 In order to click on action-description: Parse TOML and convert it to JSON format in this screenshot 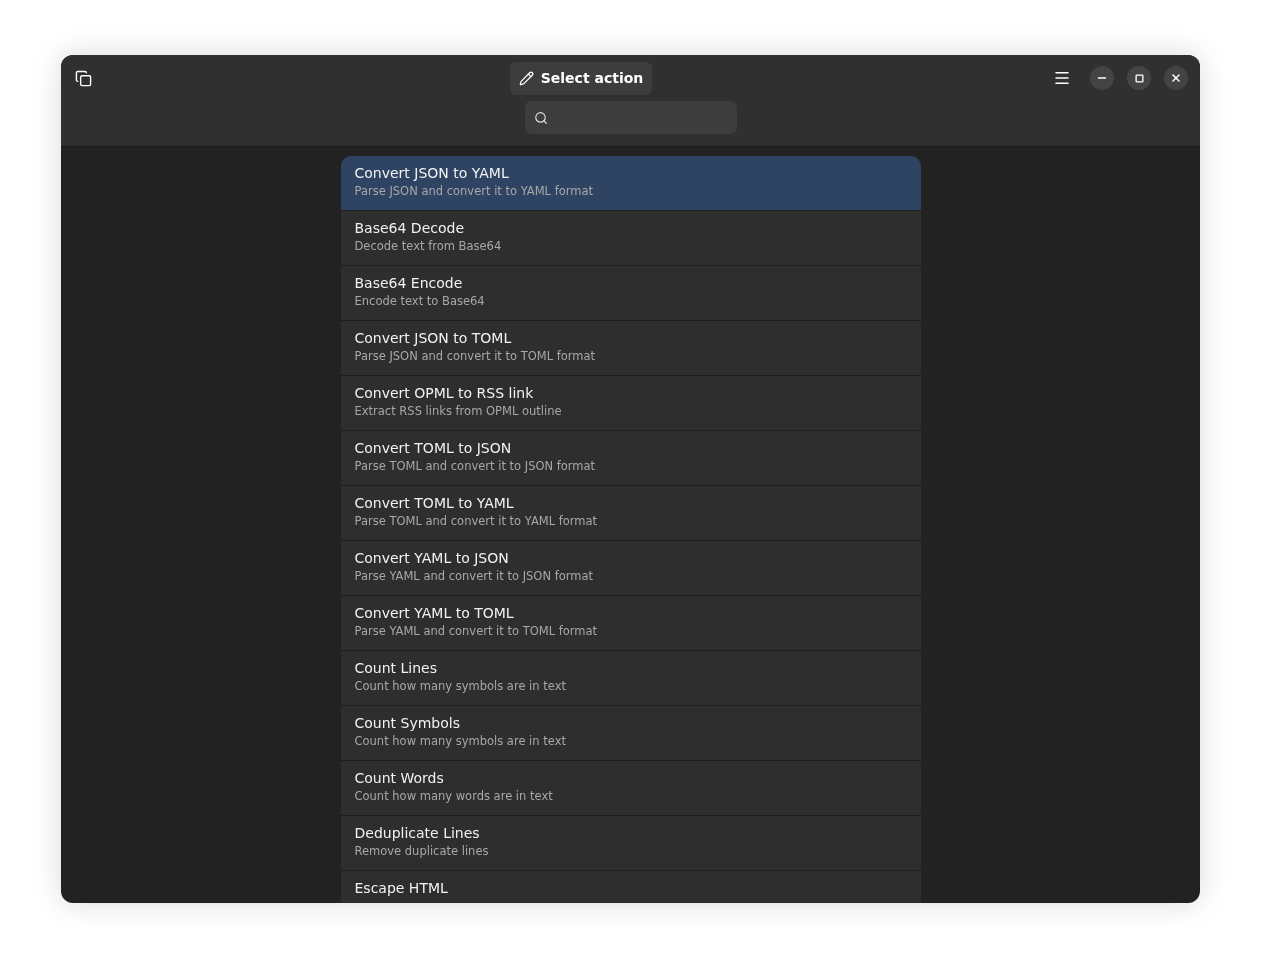, I will do `click(475, 466)`.